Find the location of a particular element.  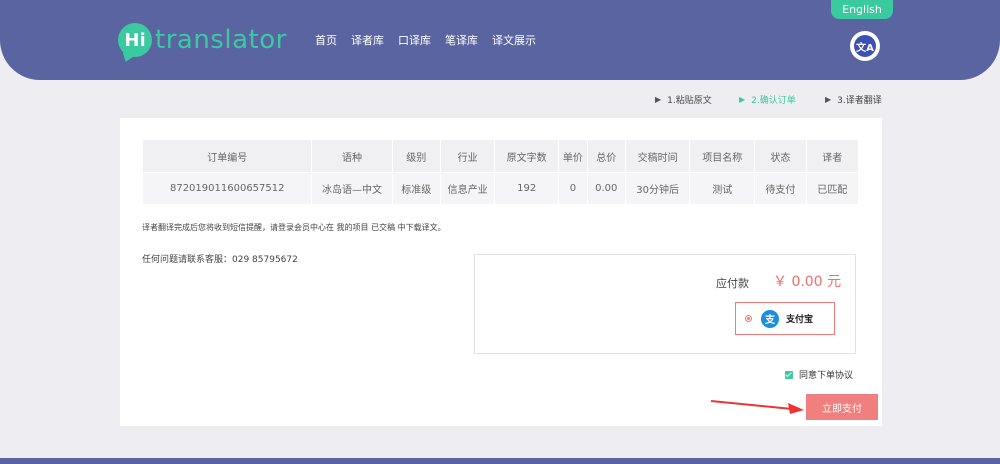

footer-bar is located at coordinates (500, 461).